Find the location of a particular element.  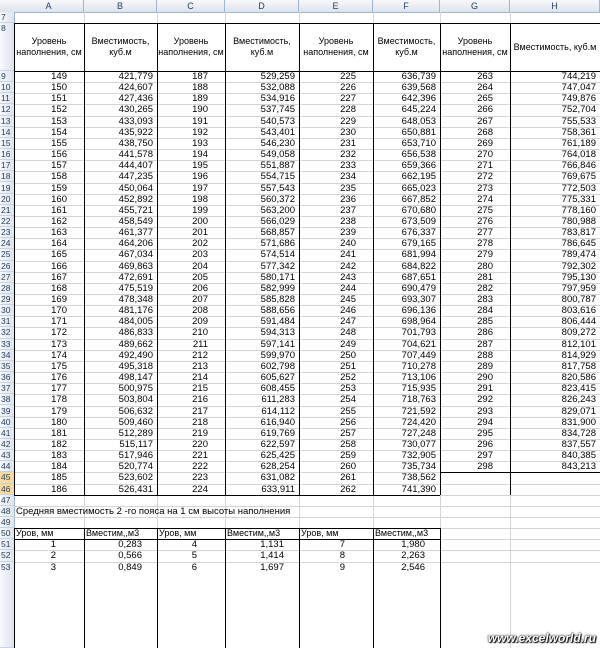

capacity-cell: 515,117 is located at coordinates (118, 444).